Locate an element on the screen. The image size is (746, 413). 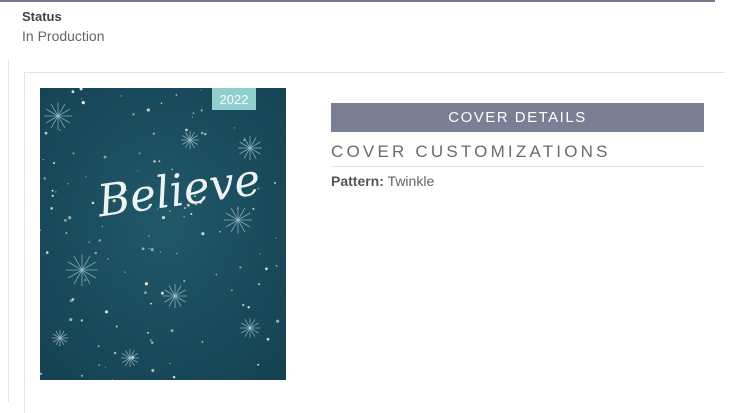
left-border is located at coordinates (8, 231).